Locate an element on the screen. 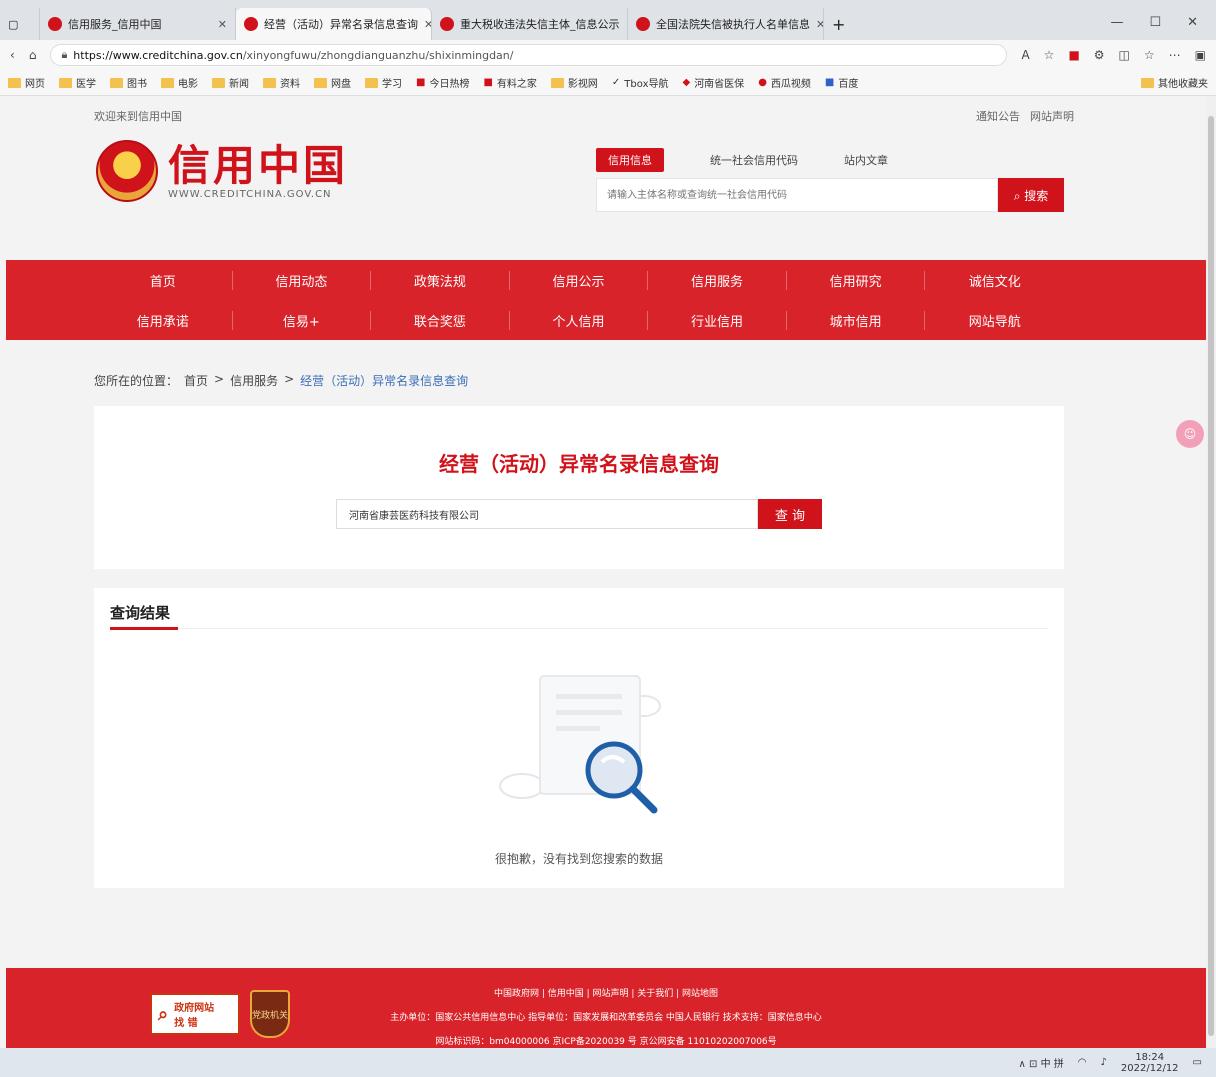 The width and height of the screenshot is (1216, 1077). tab-credit-info: 信用信息 is located at coordinates (630, 160).